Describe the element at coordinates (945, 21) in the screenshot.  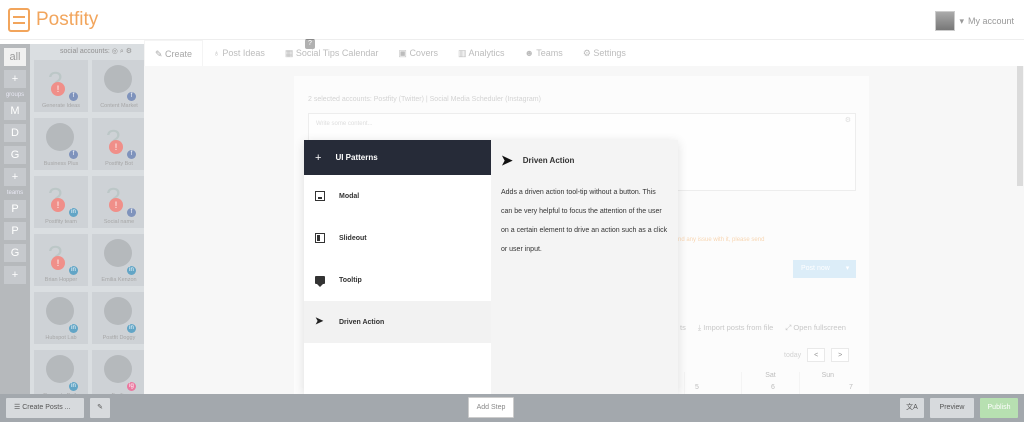
I see `avatar` at that location.